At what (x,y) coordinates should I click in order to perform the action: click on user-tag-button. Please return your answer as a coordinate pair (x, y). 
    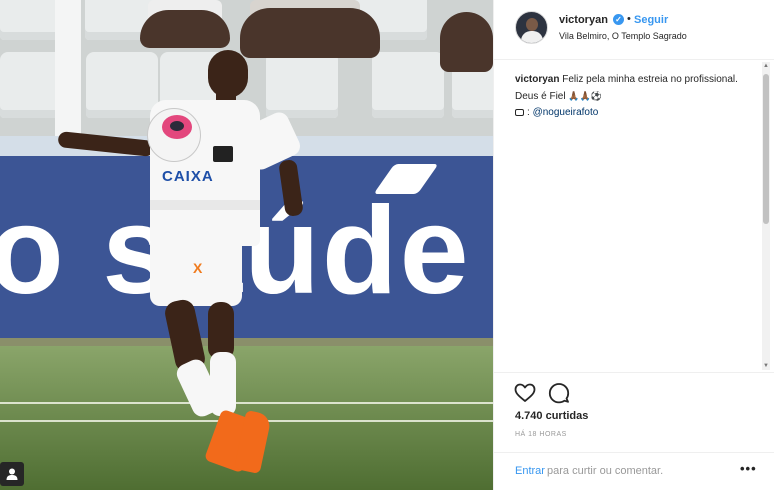
    Looking at the image, I should click on (12, 474).